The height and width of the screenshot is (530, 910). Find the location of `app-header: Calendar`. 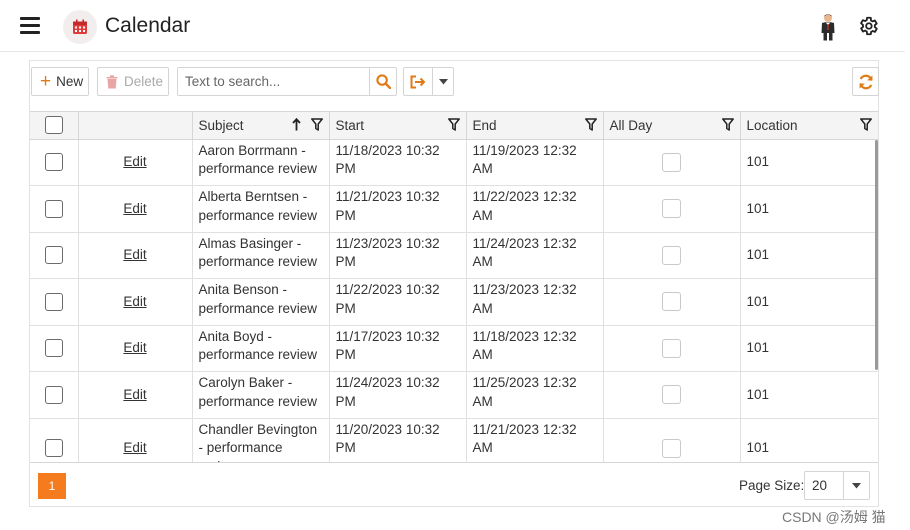

app-header: Calendar is located at coordinates (452, 26).